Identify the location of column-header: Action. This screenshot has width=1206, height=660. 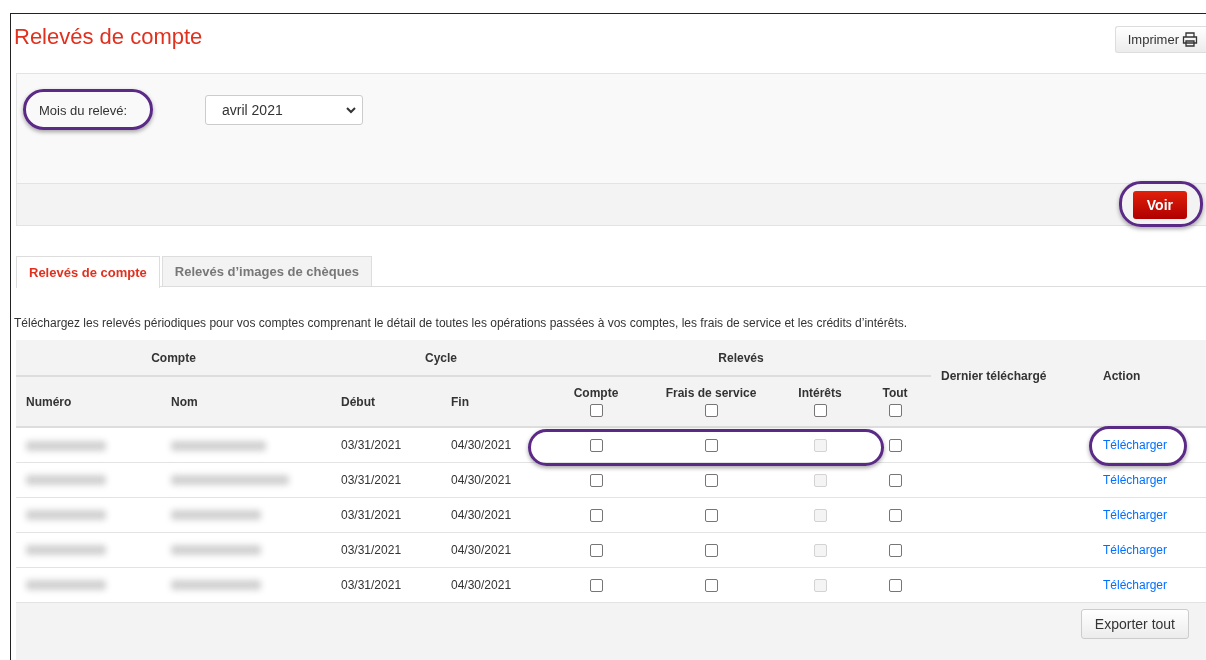
(1122, 376).